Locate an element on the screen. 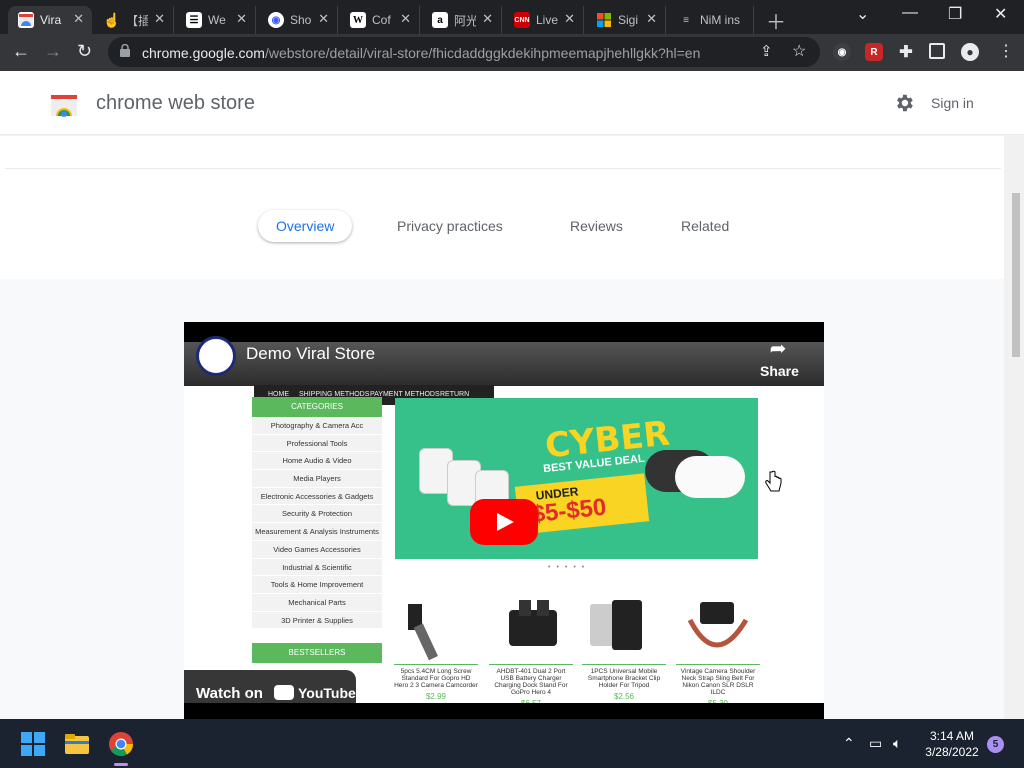 The width and height of the screenshot is (1024, 768). side-panel-icon is located at coordinates (937, 51).